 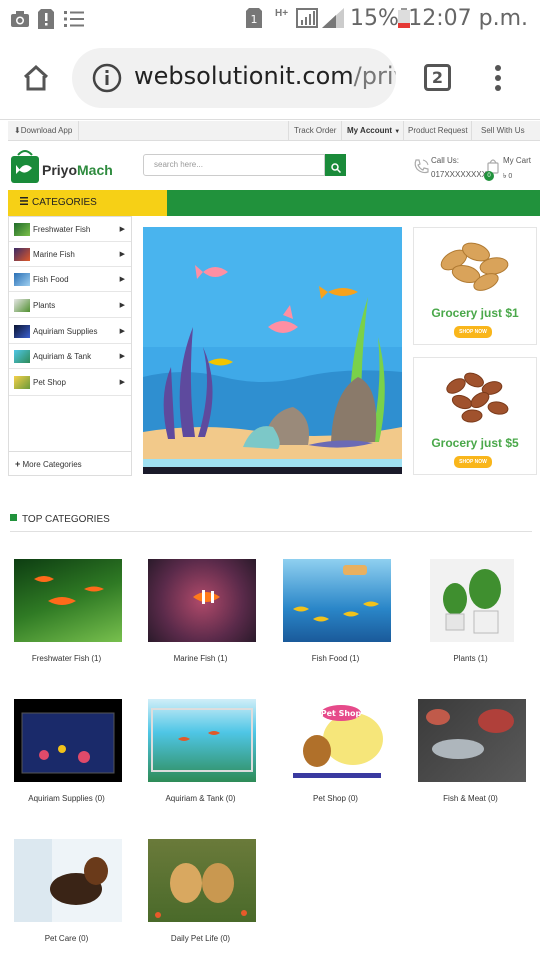 I want to click on category-card-freshwater-fish: Freshwater Fish (1), so click(x=76, y=614).